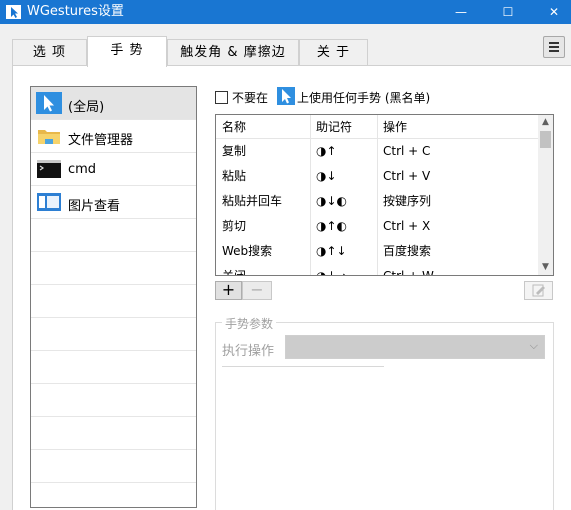 The width and height of the screenshot is (571, 510). I want to click on app-item-label: 图片查看, so click(94, 206).